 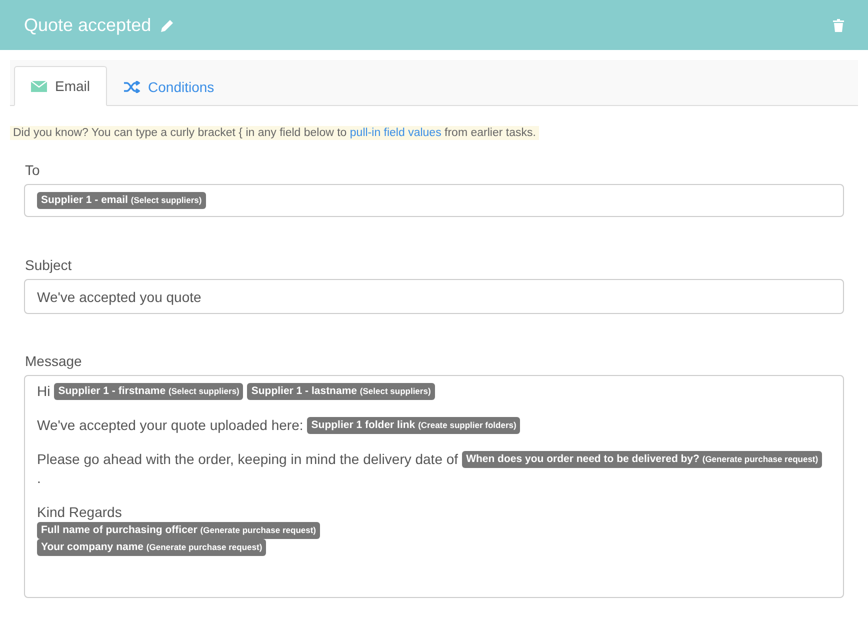 I want to click on trash-icon, so click(x=838, y=25).